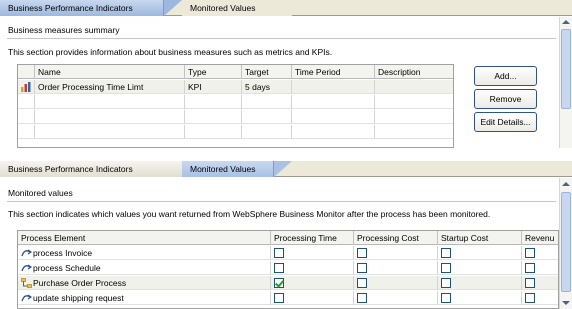 The image size is (572, 309). I want to click on process-element-cell: Purchase Order Process, so click(144, 283).